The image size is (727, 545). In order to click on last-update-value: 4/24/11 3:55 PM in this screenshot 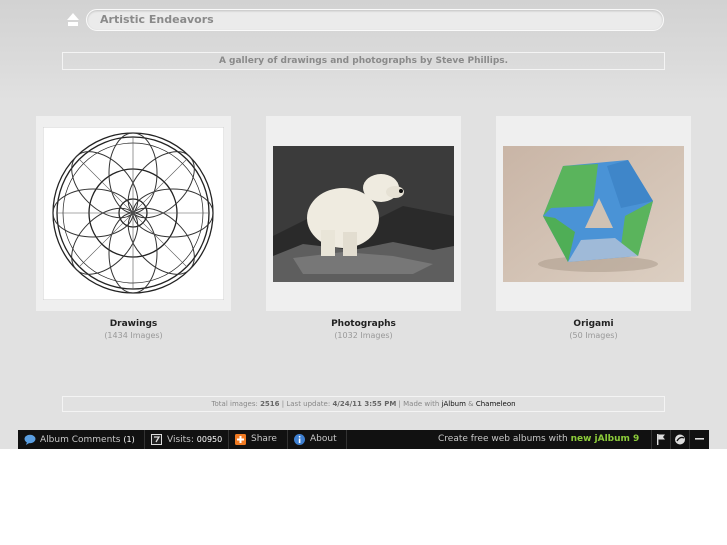, I will do `click(364, 404)`.